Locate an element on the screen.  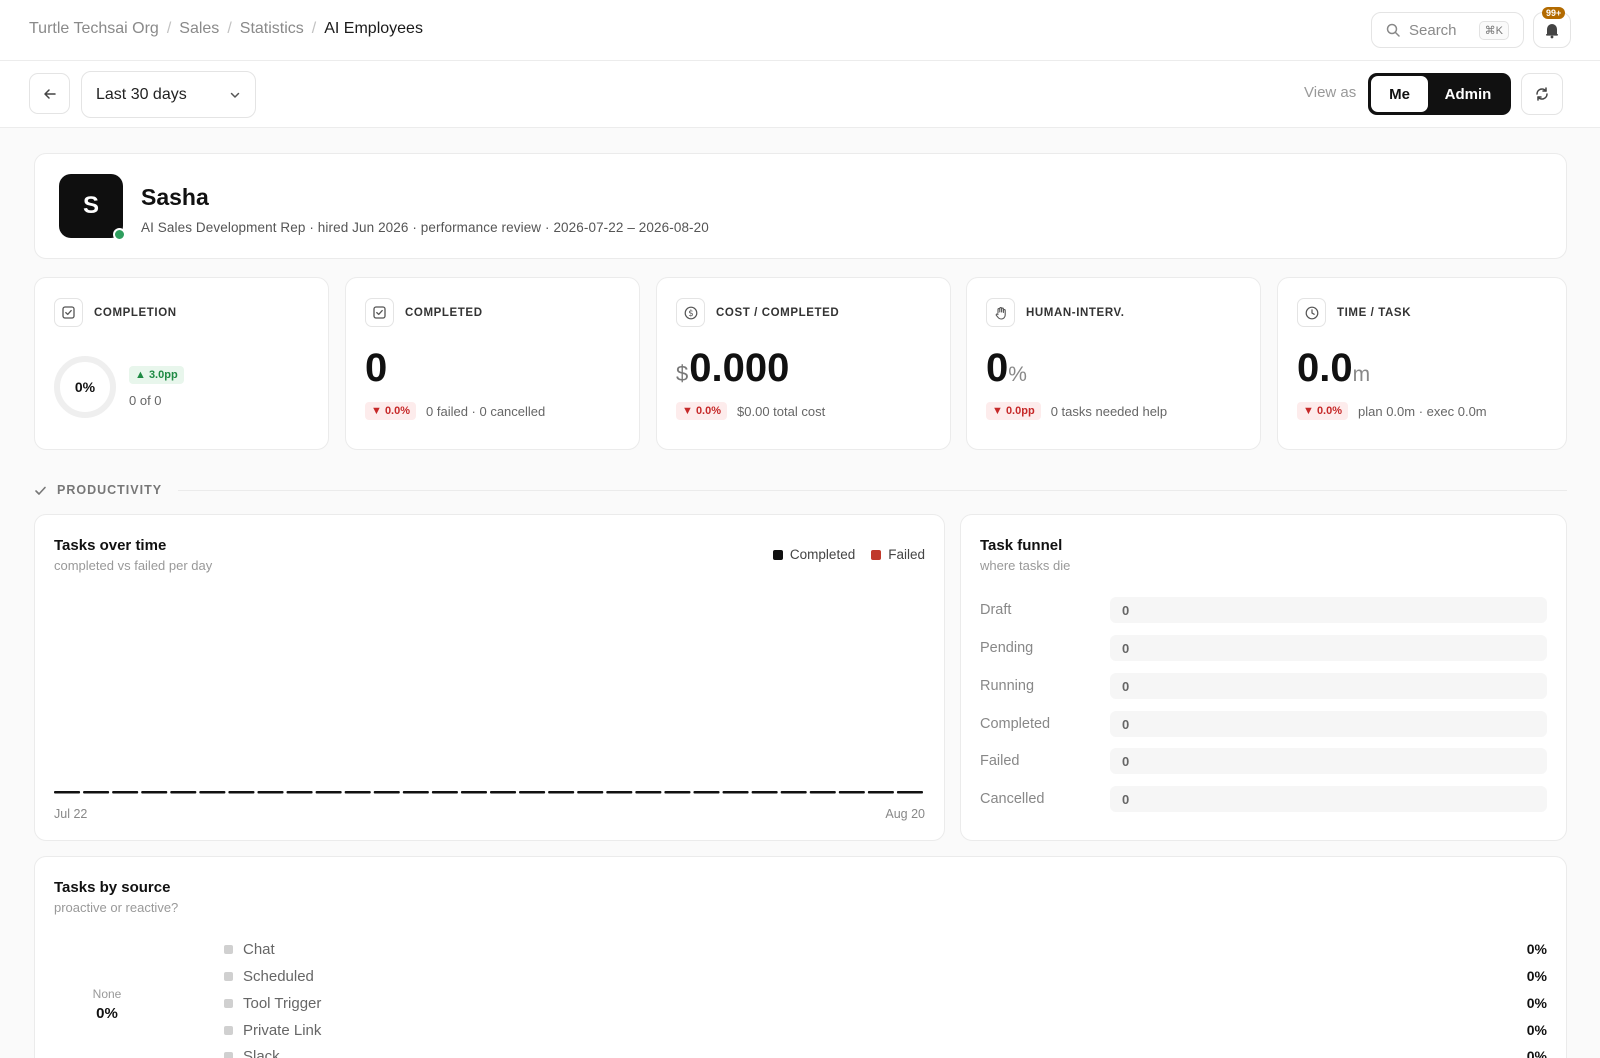
stat-title: COMPLETION is located at coordinates (135, 312).